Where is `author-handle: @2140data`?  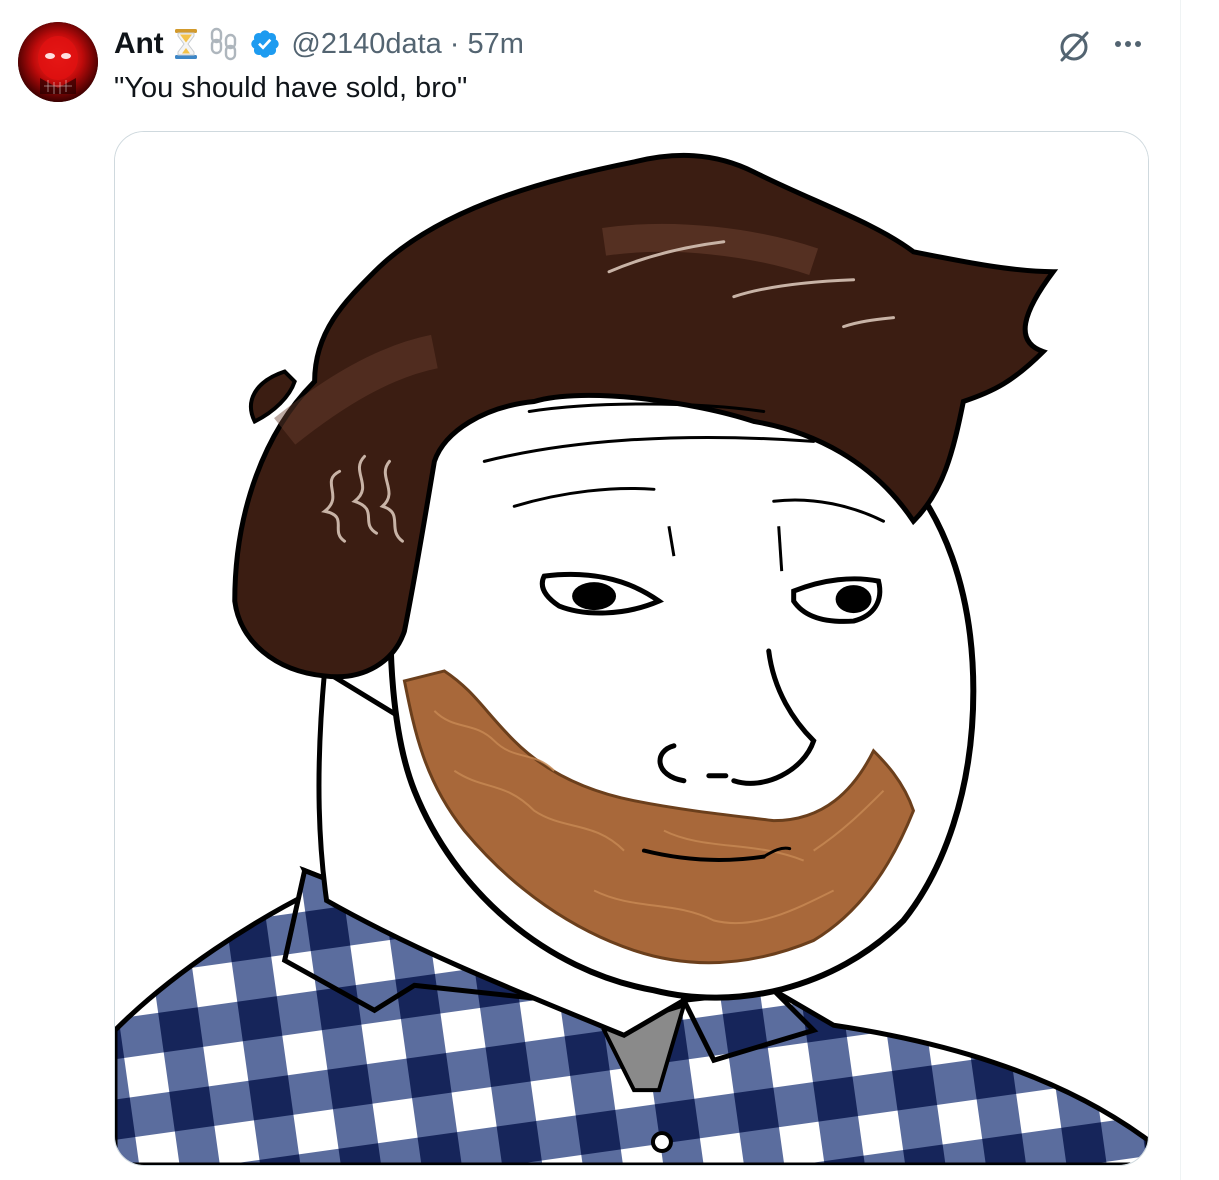
author-handle: @2140data is located at coordinates (366, 44).